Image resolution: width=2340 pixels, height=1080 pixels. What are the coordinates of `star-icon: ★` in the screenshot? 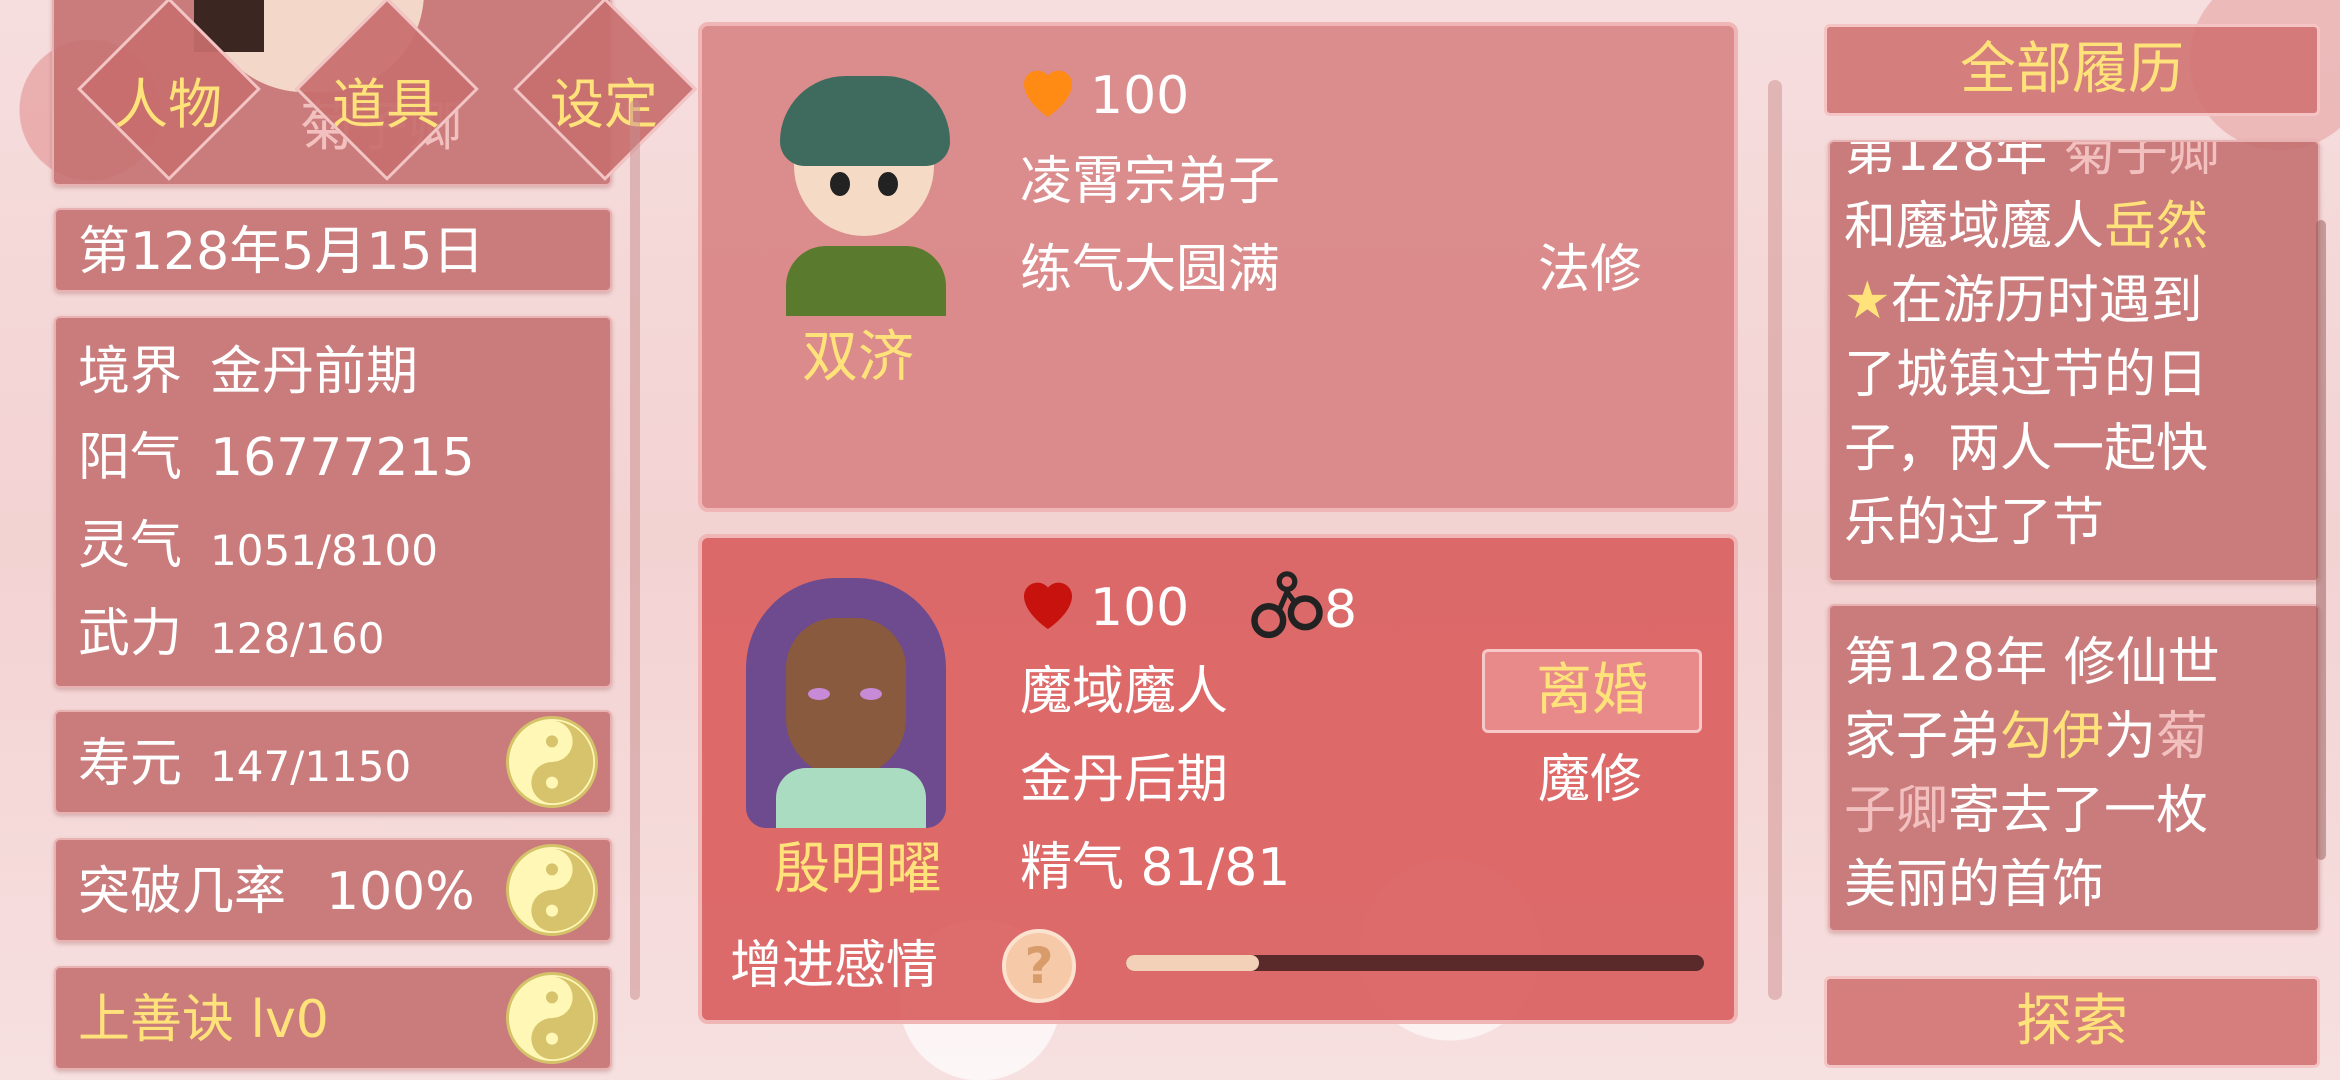 It's located at (1867, 301).